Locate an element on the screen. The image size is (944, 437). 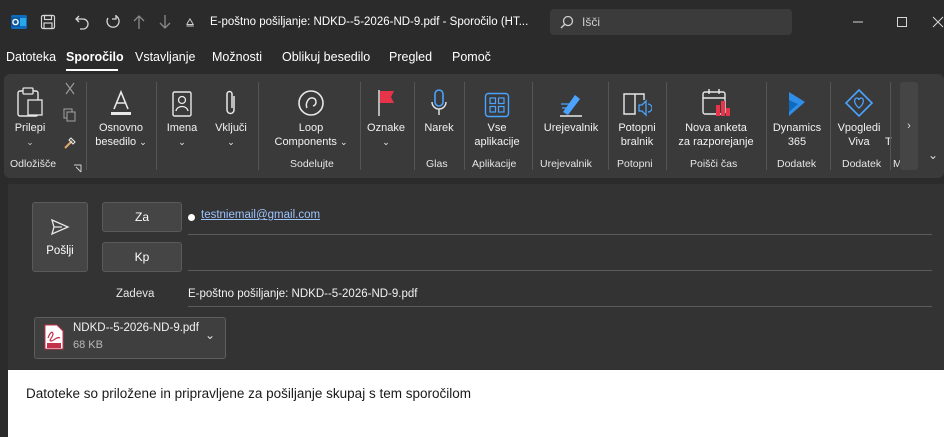
search-box: Išči is located at coordinates (671, 22).